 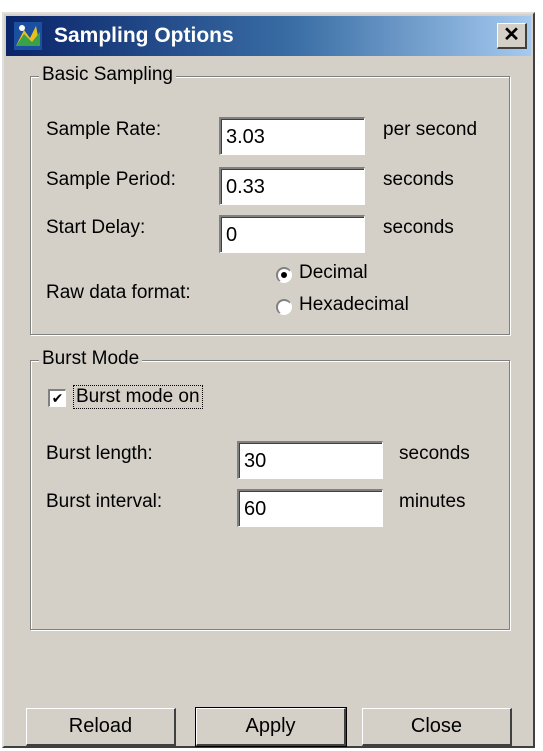 I want to click on check-icon: ✔, so click(x=57, y=398).